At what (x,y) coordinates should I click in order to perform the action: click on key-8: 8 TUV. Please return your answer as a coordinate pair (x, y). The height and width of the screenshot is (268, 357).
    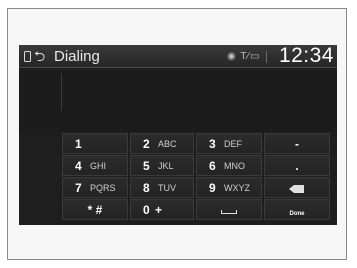
    Looking at the image, I should click on (162, 187).